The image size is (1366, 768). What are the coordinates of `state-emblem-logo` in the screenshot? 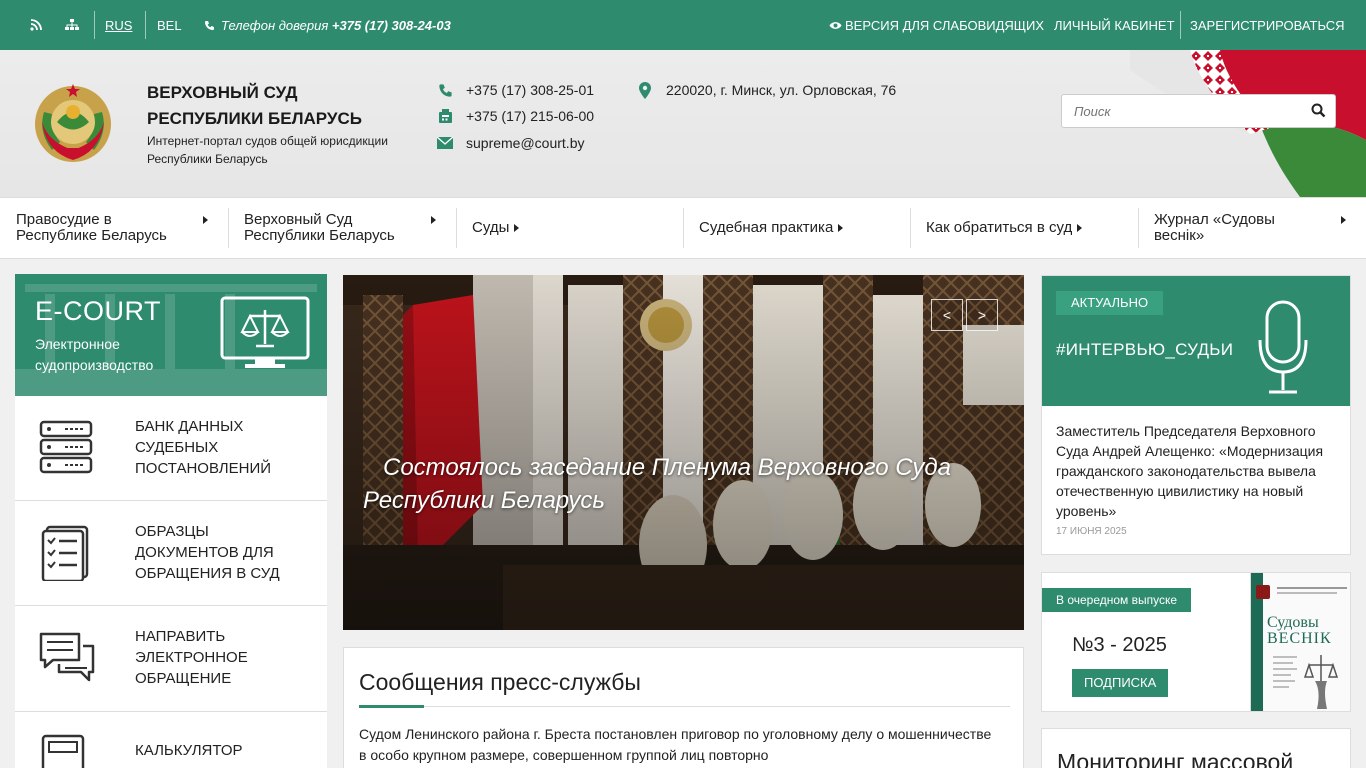 It's located at (73, 123).